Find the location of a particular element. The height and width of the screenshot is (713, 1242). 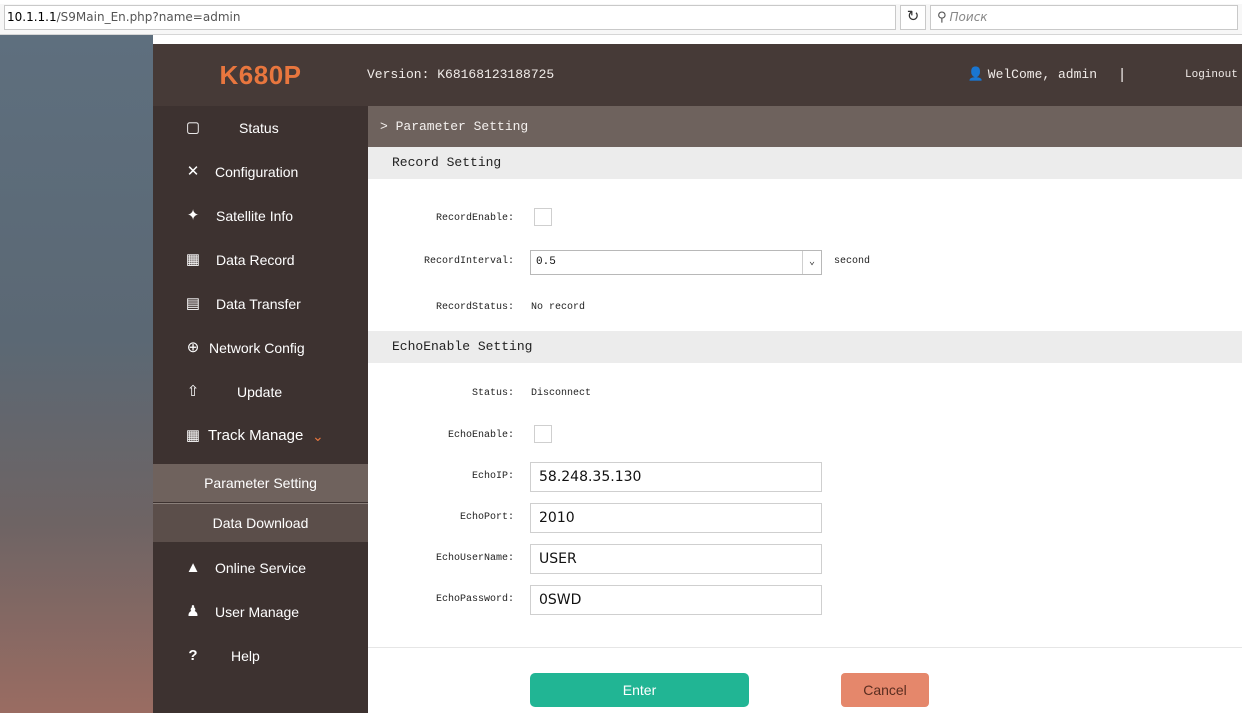

sidebar-item-help: ? Help is located at coordinates (260, 656).